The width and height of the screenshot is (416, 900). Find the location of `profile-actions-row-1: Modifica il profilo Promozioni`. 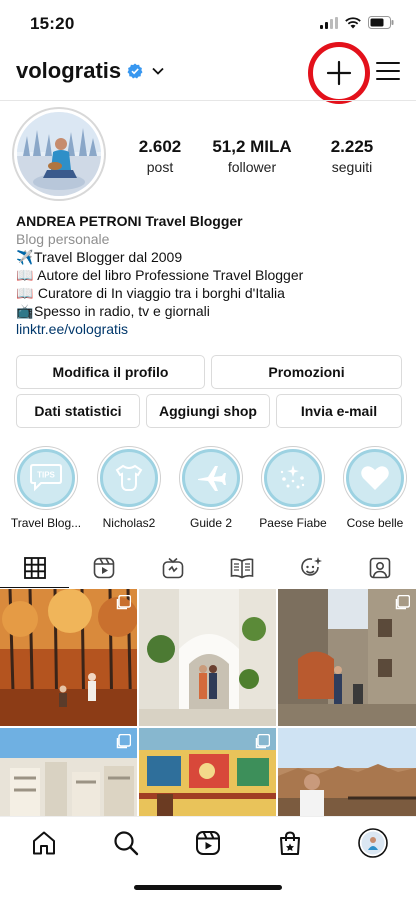

profile-actions-row-1: Modifica il profilo Promozioni is located at coordinates (209, 372).